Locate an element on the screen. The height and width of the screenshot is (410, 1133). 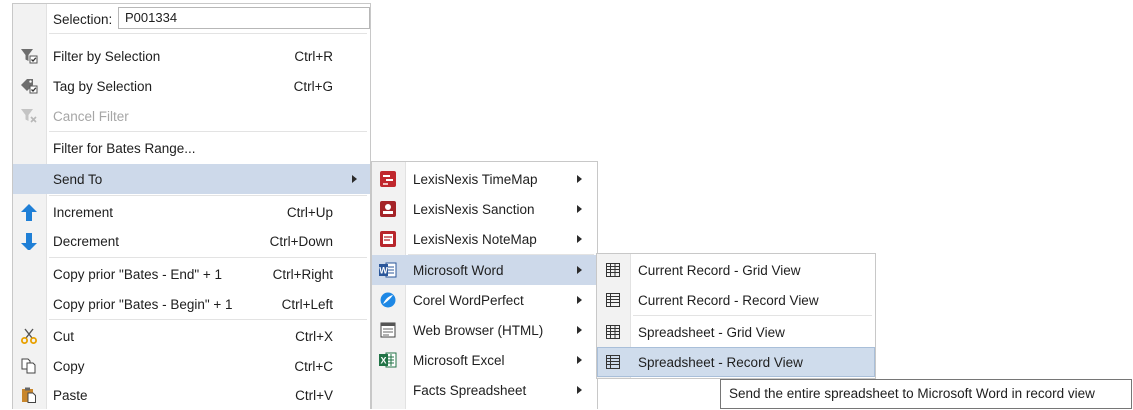
send-wordperfect-item: Corel WordPerfect is located at coordinates (484, 300).